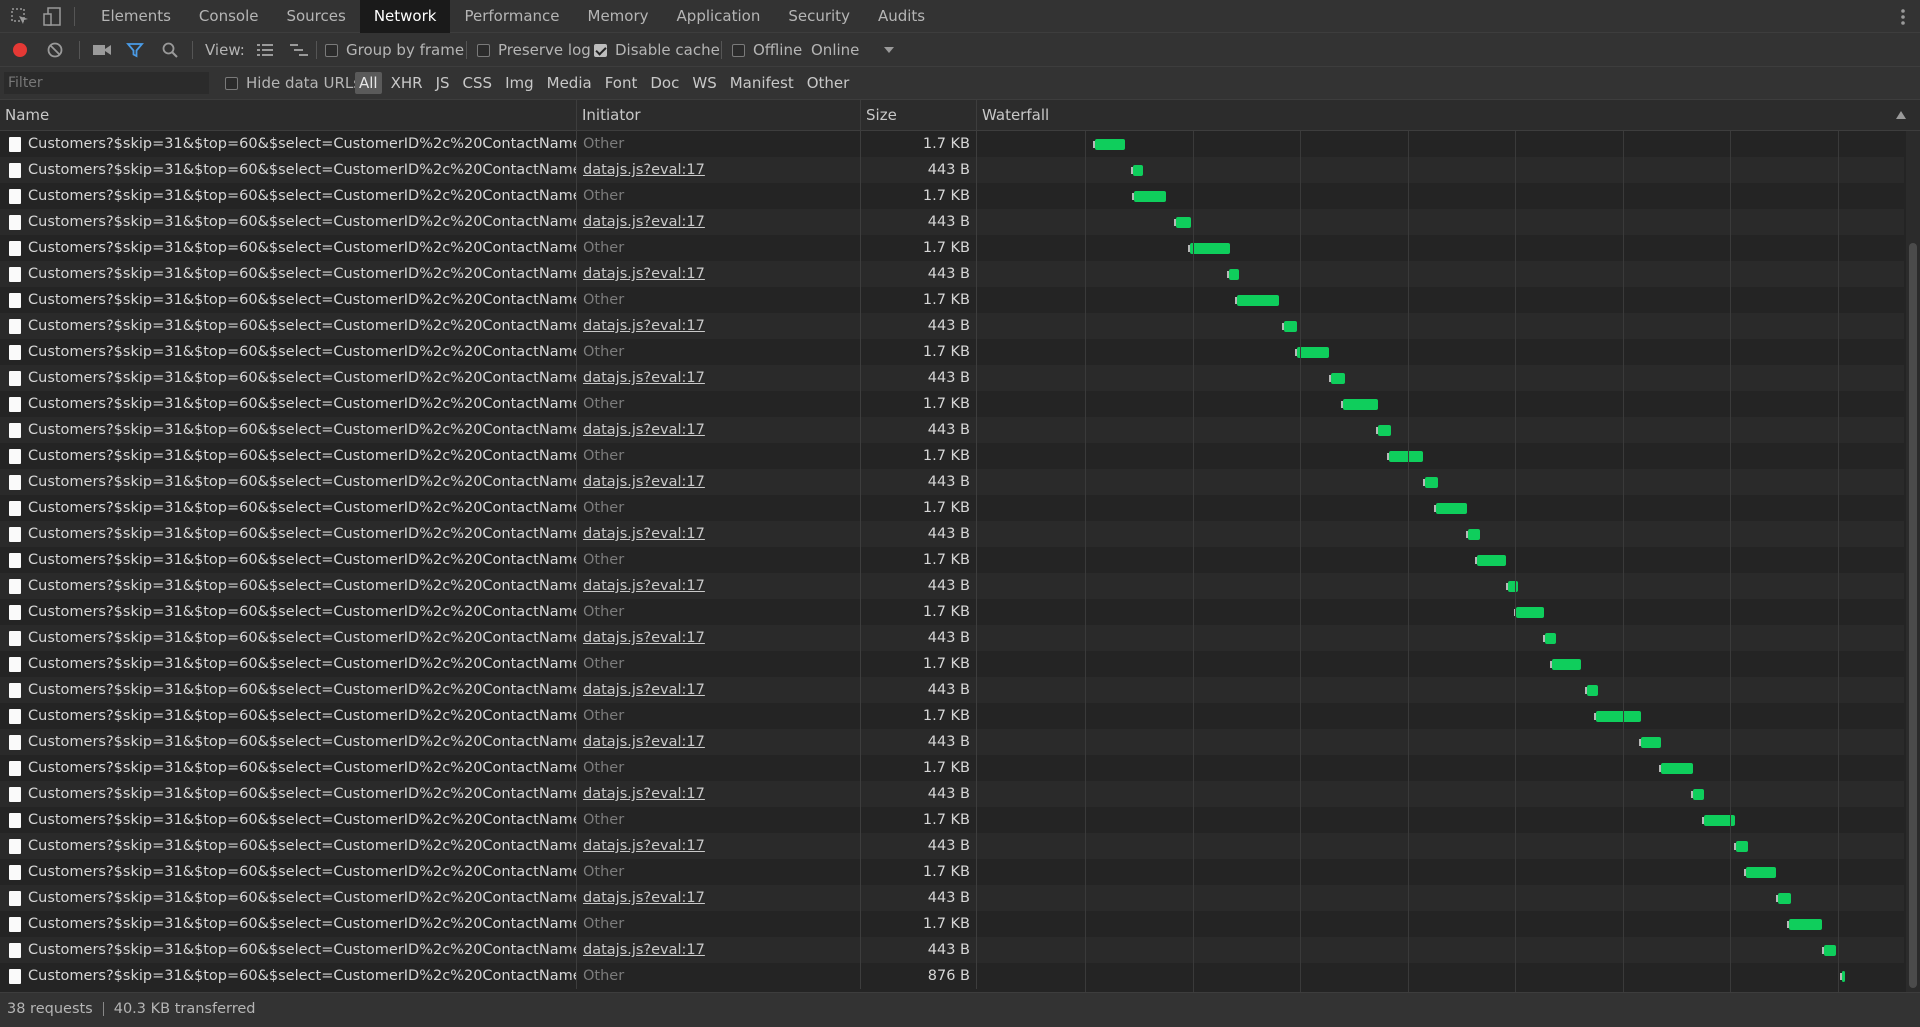  What do you see at coordinates (1913, 615) in the screenshot?
I see `scrollbar-thumb` at bounding box center [1913, 615].